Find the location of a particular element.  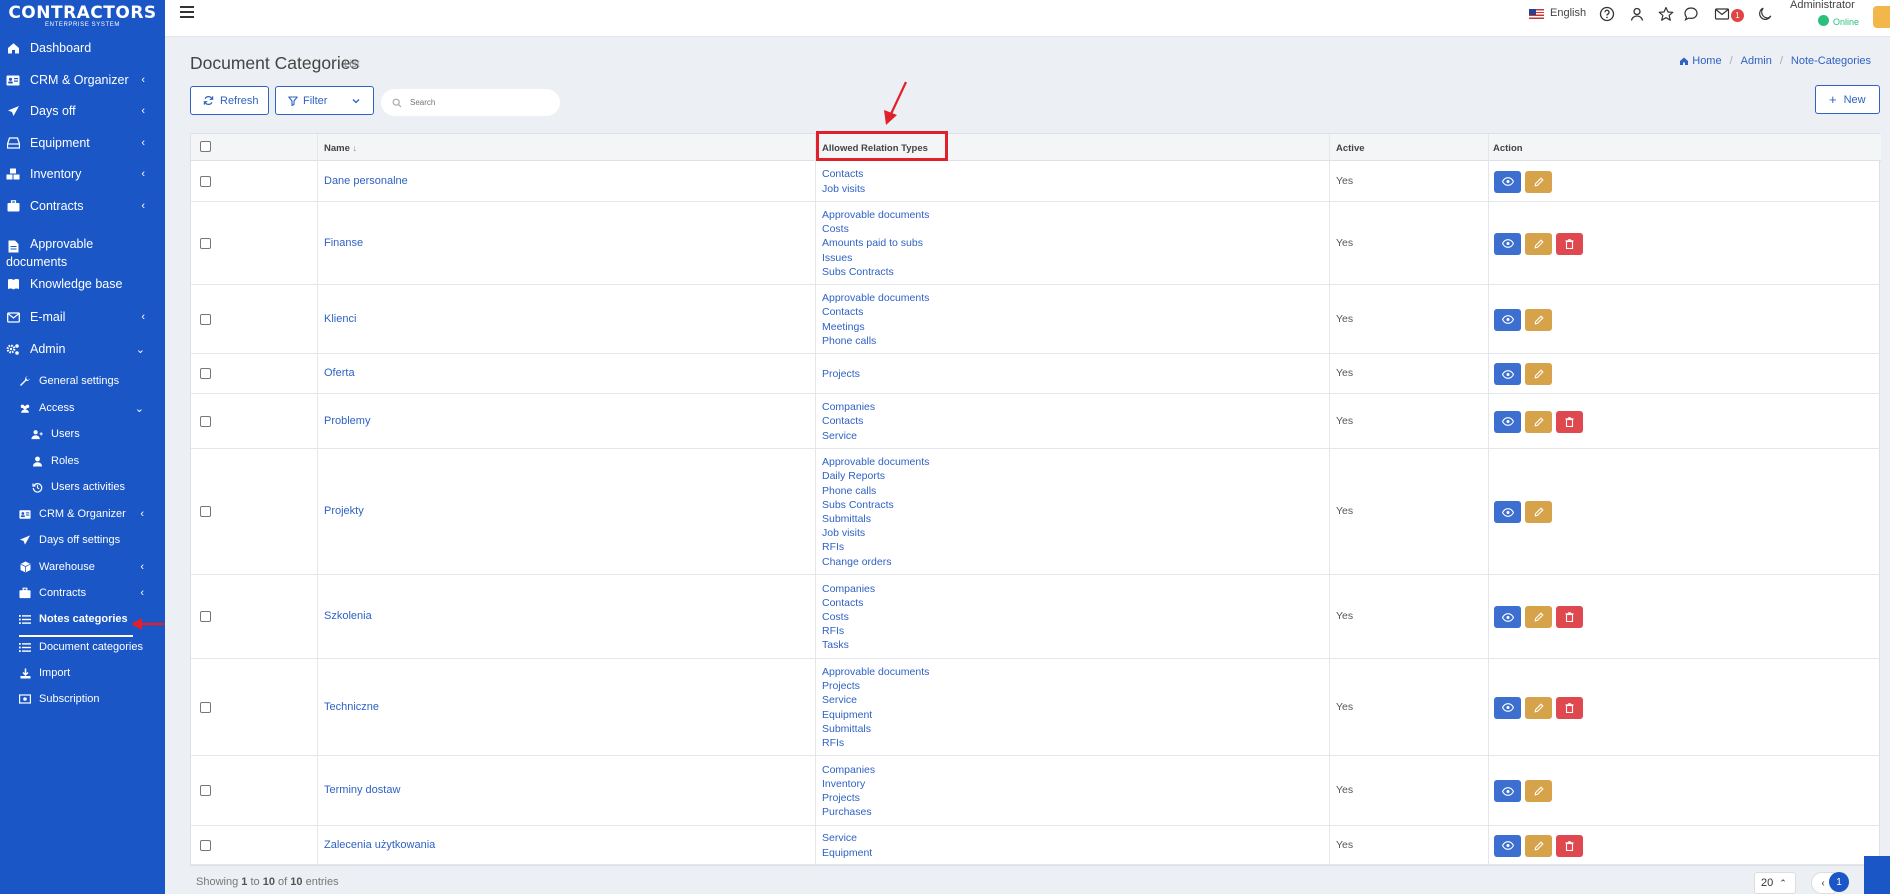

dark-mode-moon-icon is located at coordinates (1765, 14).